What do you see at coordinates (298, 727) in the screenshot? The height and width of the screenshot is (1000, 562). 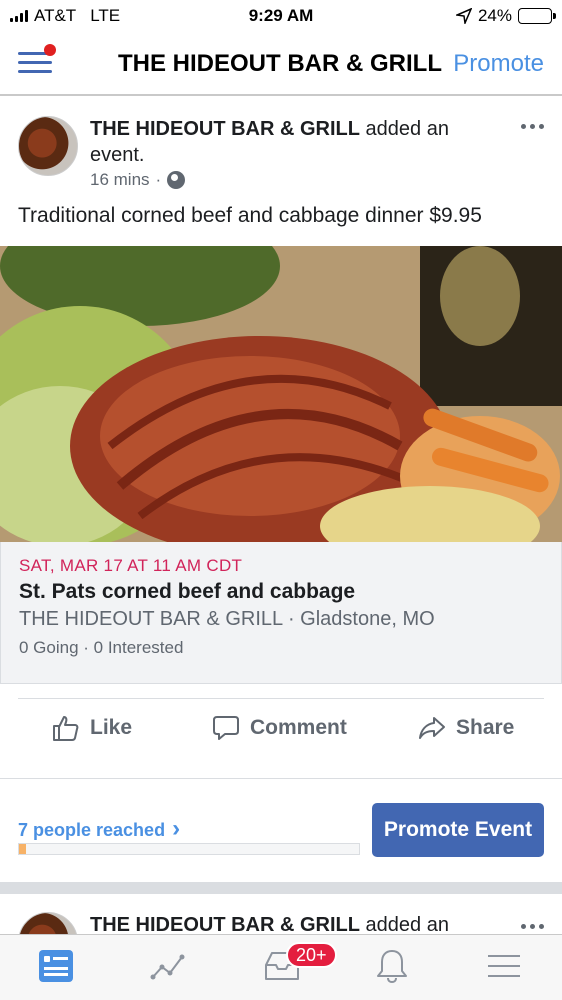 I see `comment-label: Comment` at bounding box center [298, 727].